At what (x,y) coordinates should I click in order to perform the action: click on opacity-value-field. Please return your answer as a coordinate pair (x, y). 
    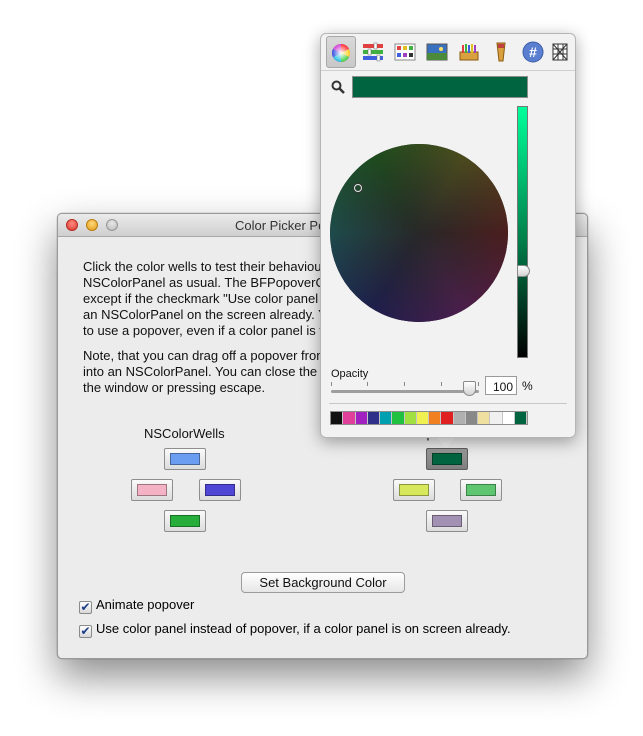
    Looking at the image, I should click on (501, 385).